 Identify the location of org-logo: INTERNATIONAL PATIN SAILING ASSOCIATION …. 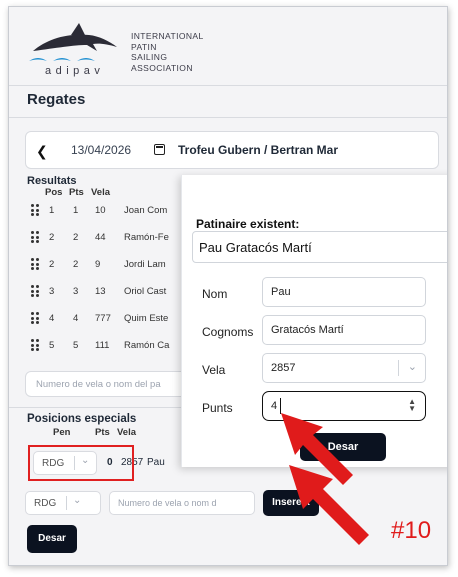
(127, 52).